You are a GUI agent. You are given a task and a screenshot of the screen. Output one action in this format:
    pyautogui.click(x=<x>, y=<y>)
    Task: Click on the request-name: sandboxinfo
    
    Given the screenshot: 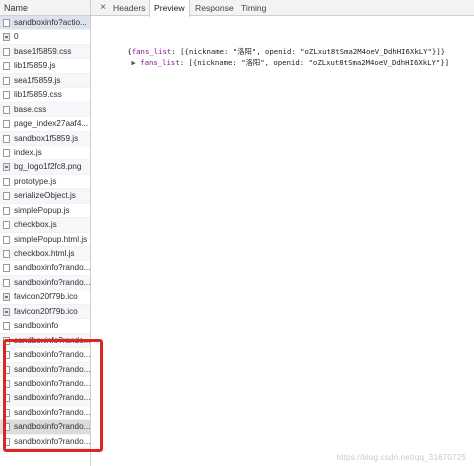 What is the action you would take?
    pyautogui.click(x=36, y=326)
    